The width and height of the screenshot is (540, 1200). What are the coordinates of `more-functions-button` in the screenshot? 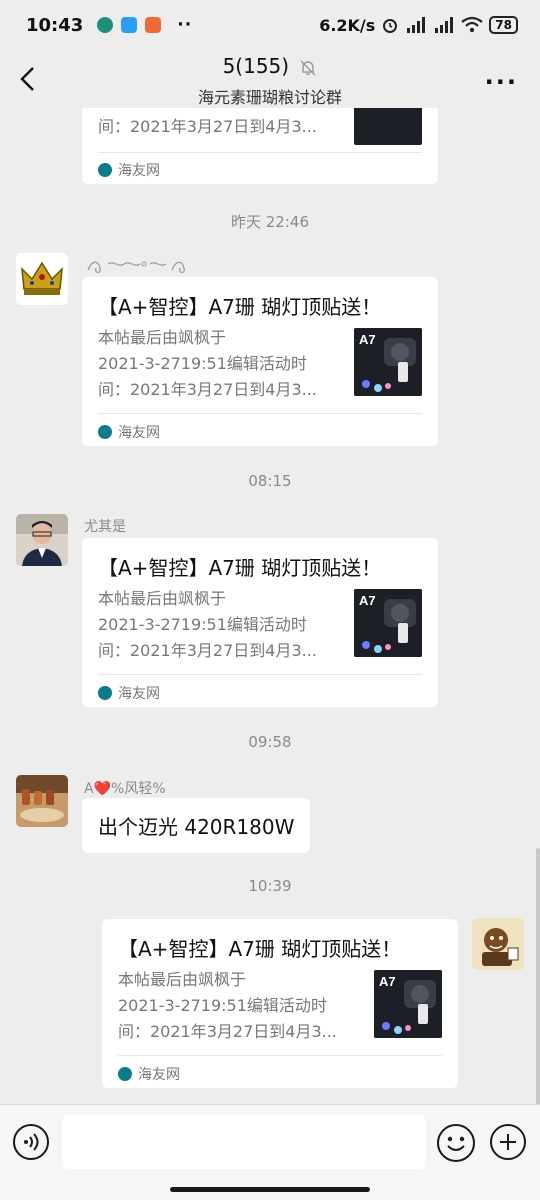 It's located at (508, 1142).